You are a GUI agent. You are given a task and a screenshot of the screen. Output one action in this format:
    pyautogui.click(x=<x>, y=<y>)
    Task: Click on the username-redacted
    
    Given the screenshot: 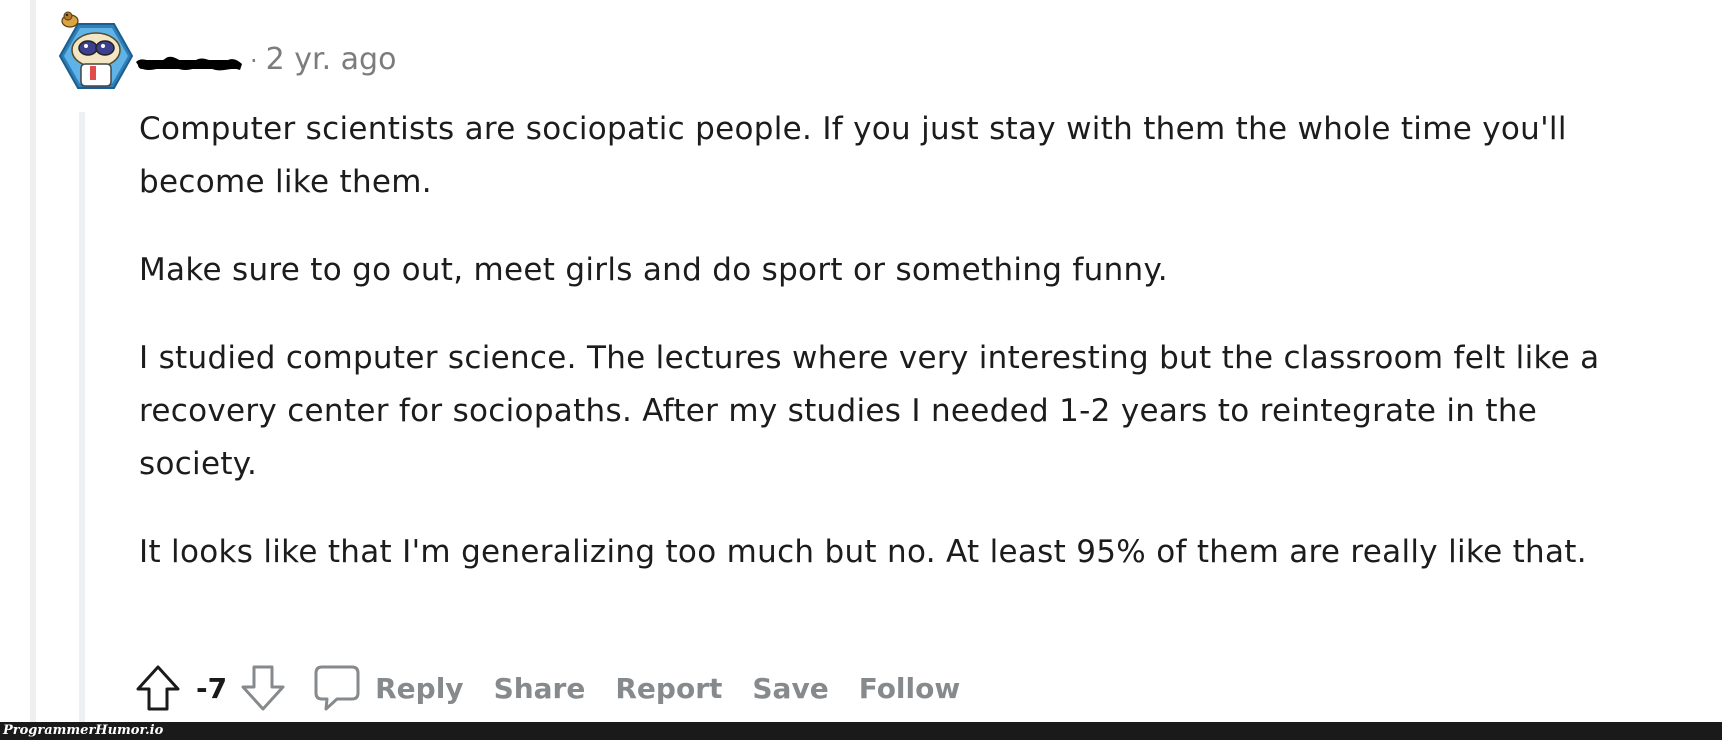 What is the action you would take?
    pyautogui.click(x=188, y=62)
    